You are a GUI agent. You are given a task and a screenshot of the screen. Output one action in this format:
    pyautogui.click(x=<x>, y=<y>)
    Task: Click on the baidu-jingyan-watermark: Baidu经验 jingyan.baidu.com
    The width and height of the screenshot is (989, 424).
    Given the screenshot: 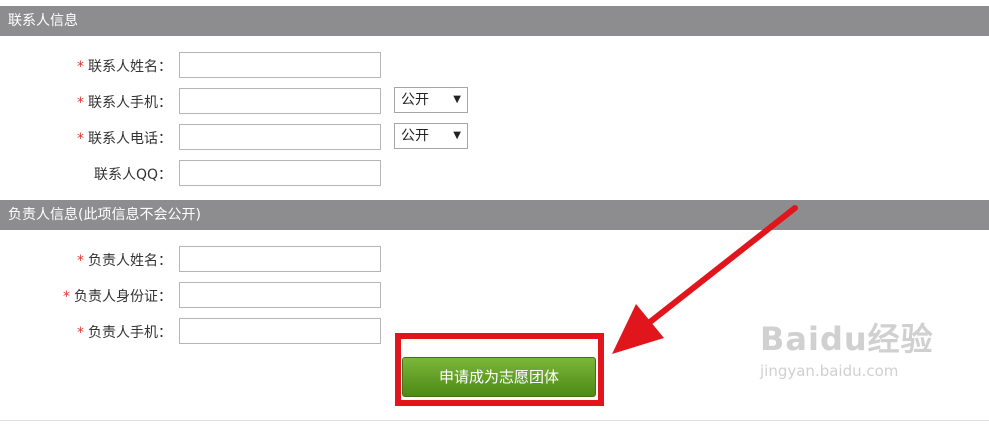 What is the action you would take?
    pyautogui.click(x=847, y=347)
    